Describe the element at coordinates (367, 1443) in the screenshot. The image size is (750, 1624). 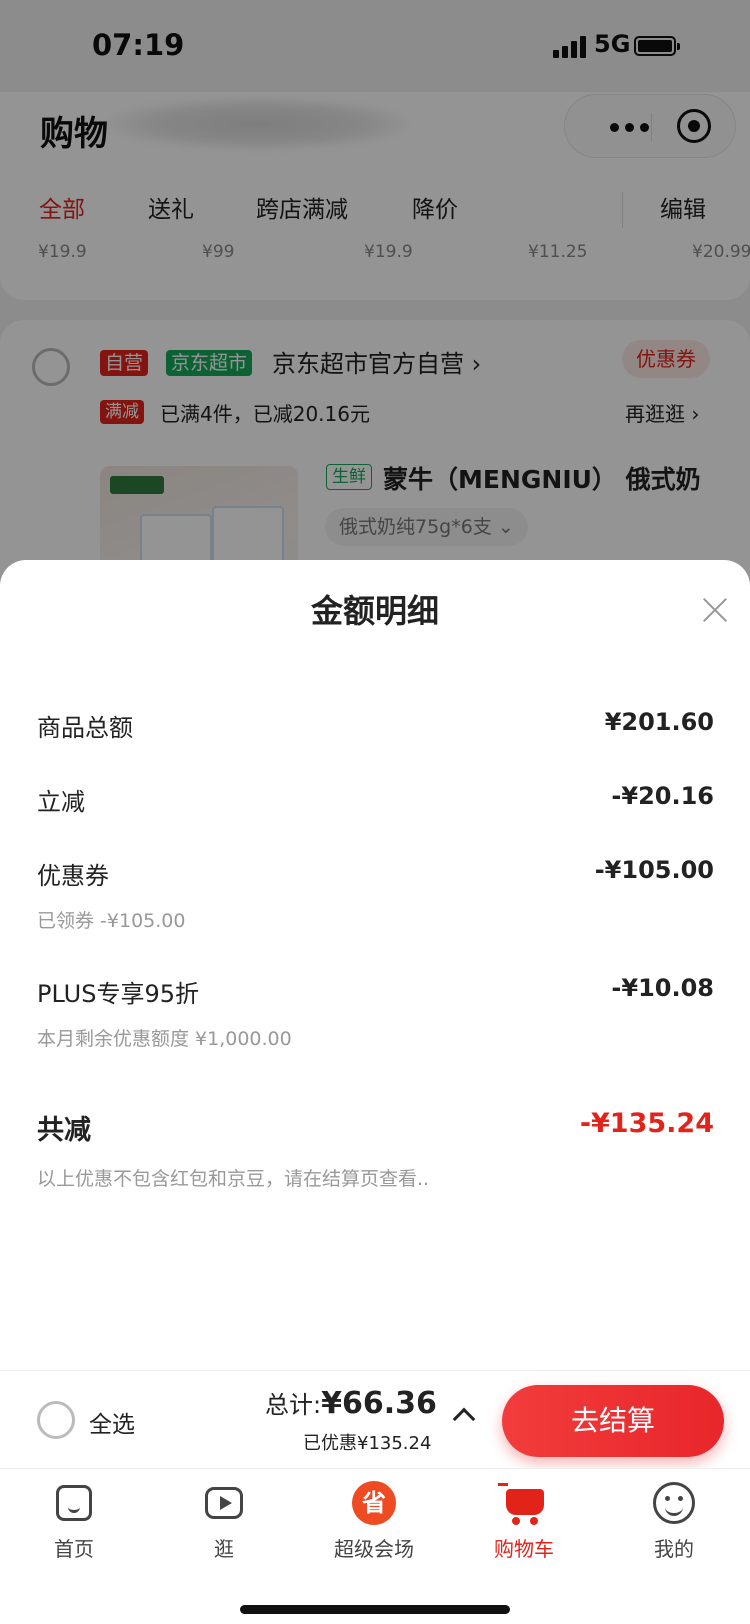
I see `saved-amount: 已优惠¥135.24` at that location.